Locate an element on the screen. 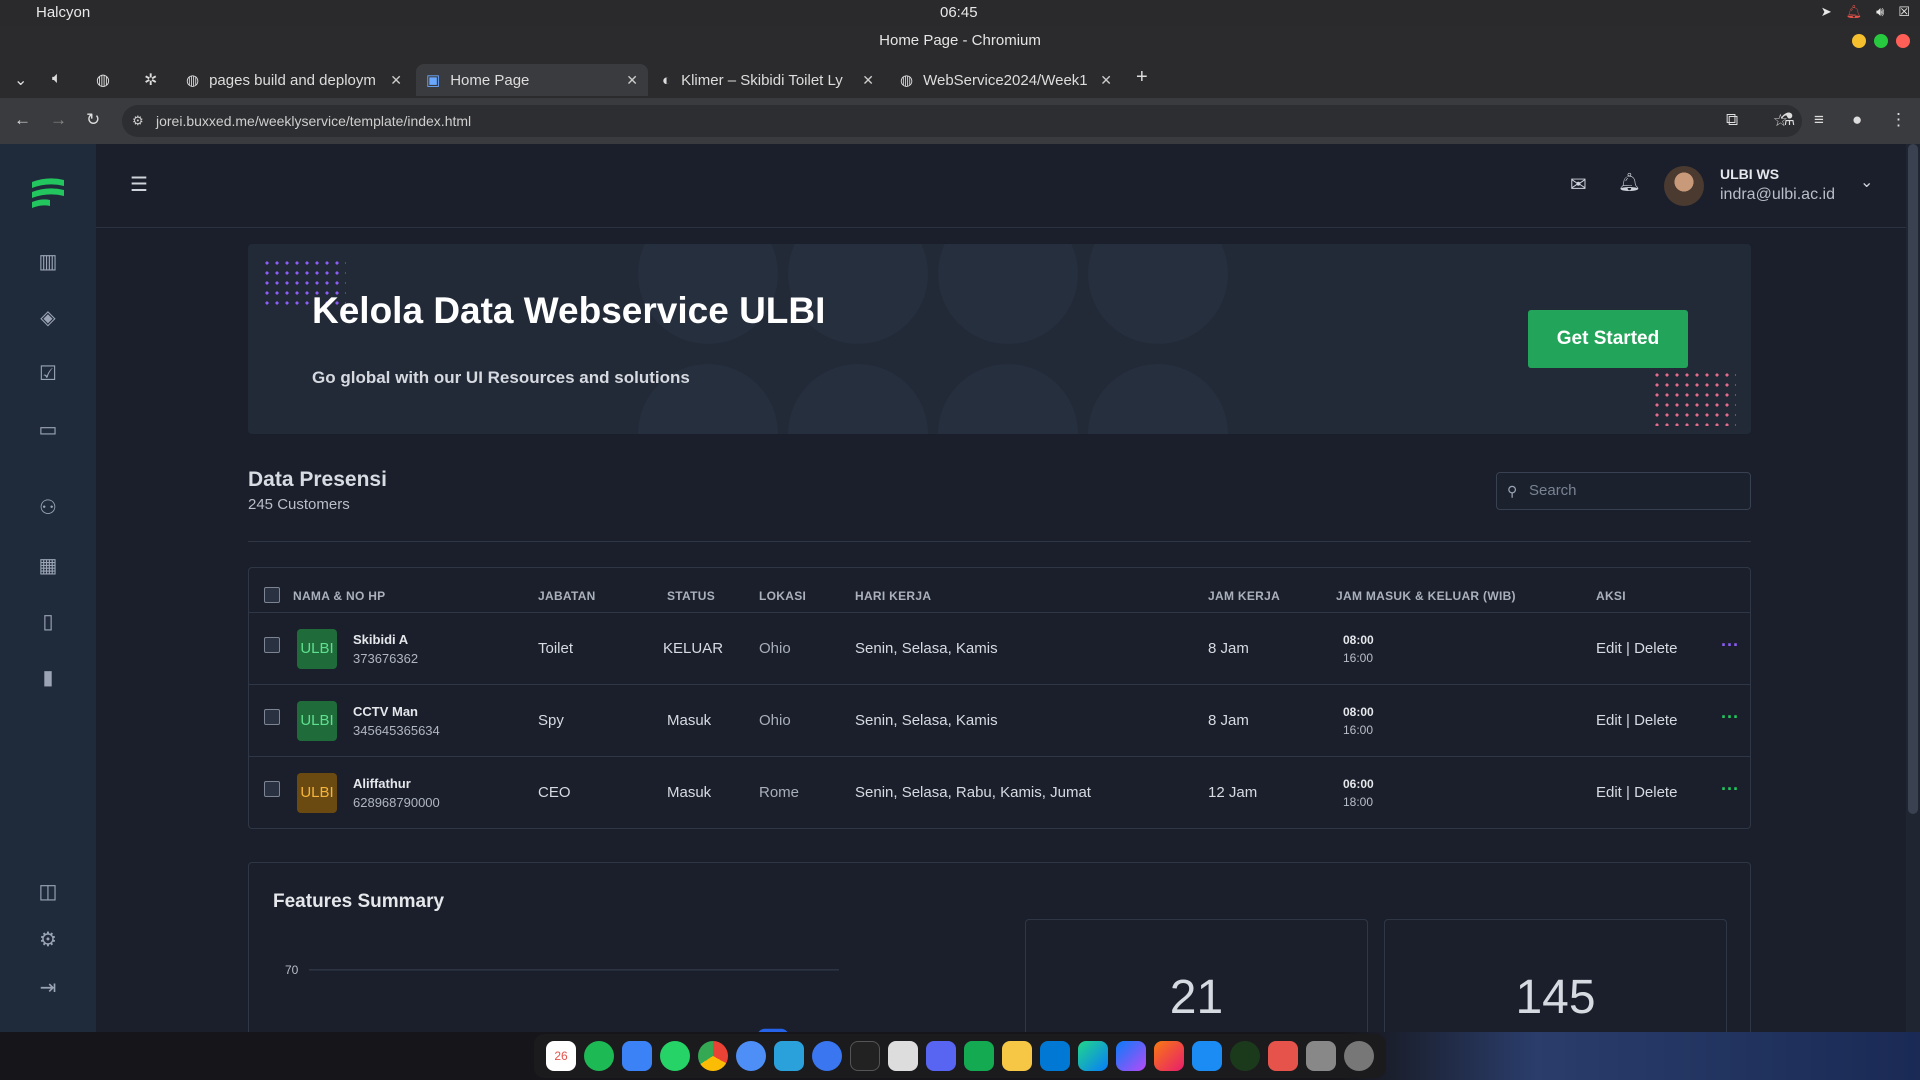  col-header-hari: HARI KERJA is located at coordinates (893, 596).